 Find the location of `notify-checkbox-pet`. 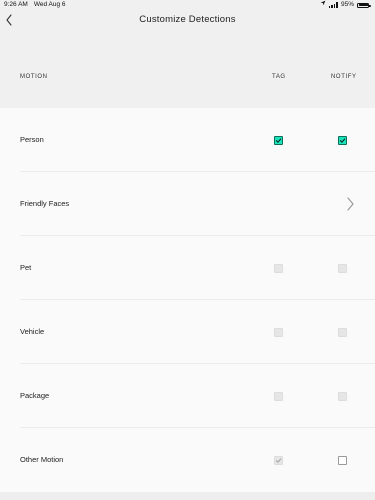

notify-checkbox-pet is located at coordinates (342, 268).